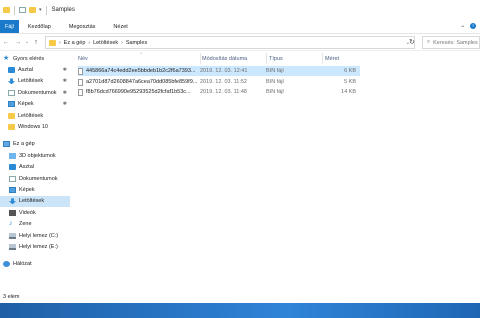  I want to click on sidebar-item-label: 3D objektumok, so click(37, 155).